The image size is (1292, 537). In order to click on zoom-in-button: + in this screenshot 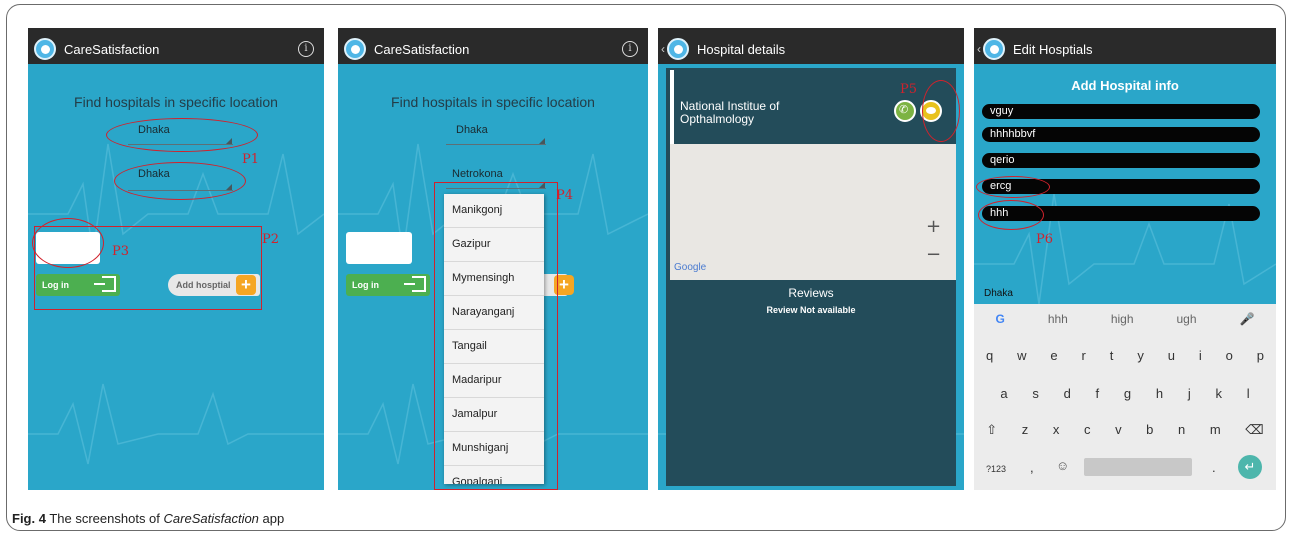, I will do `click(933, 226)`.